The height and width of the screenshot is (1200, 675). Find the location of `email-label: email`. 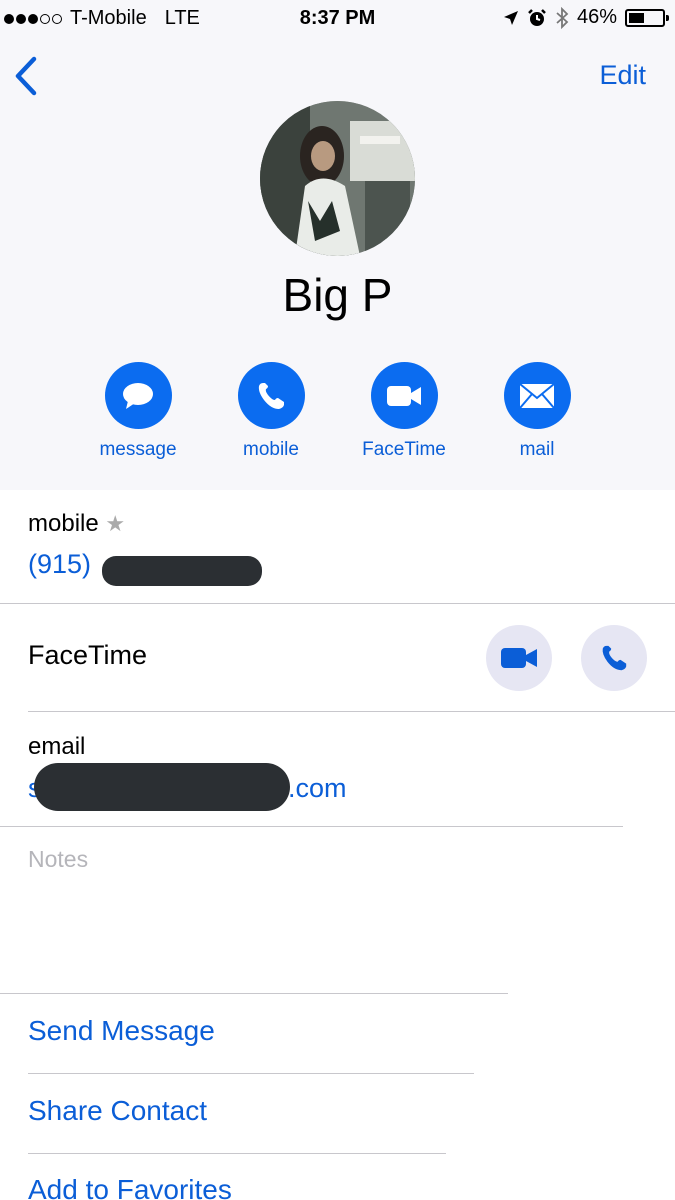

email-label: email is located at coordinates (57, 746).